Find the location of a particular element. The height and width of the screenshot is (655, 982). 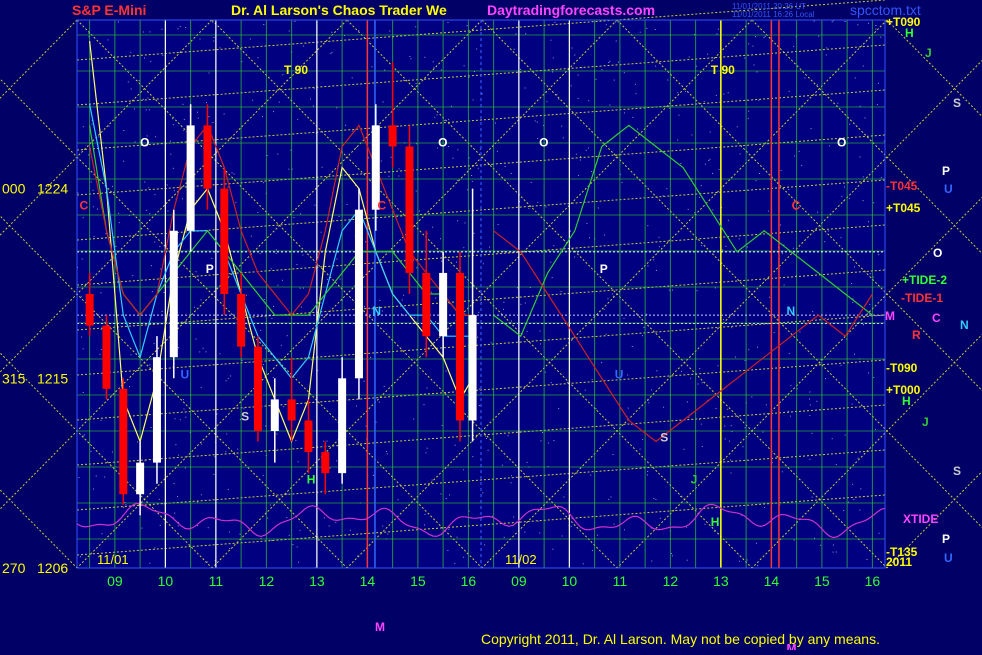

day-marker: T 90 is located at coordinates (723, 70).